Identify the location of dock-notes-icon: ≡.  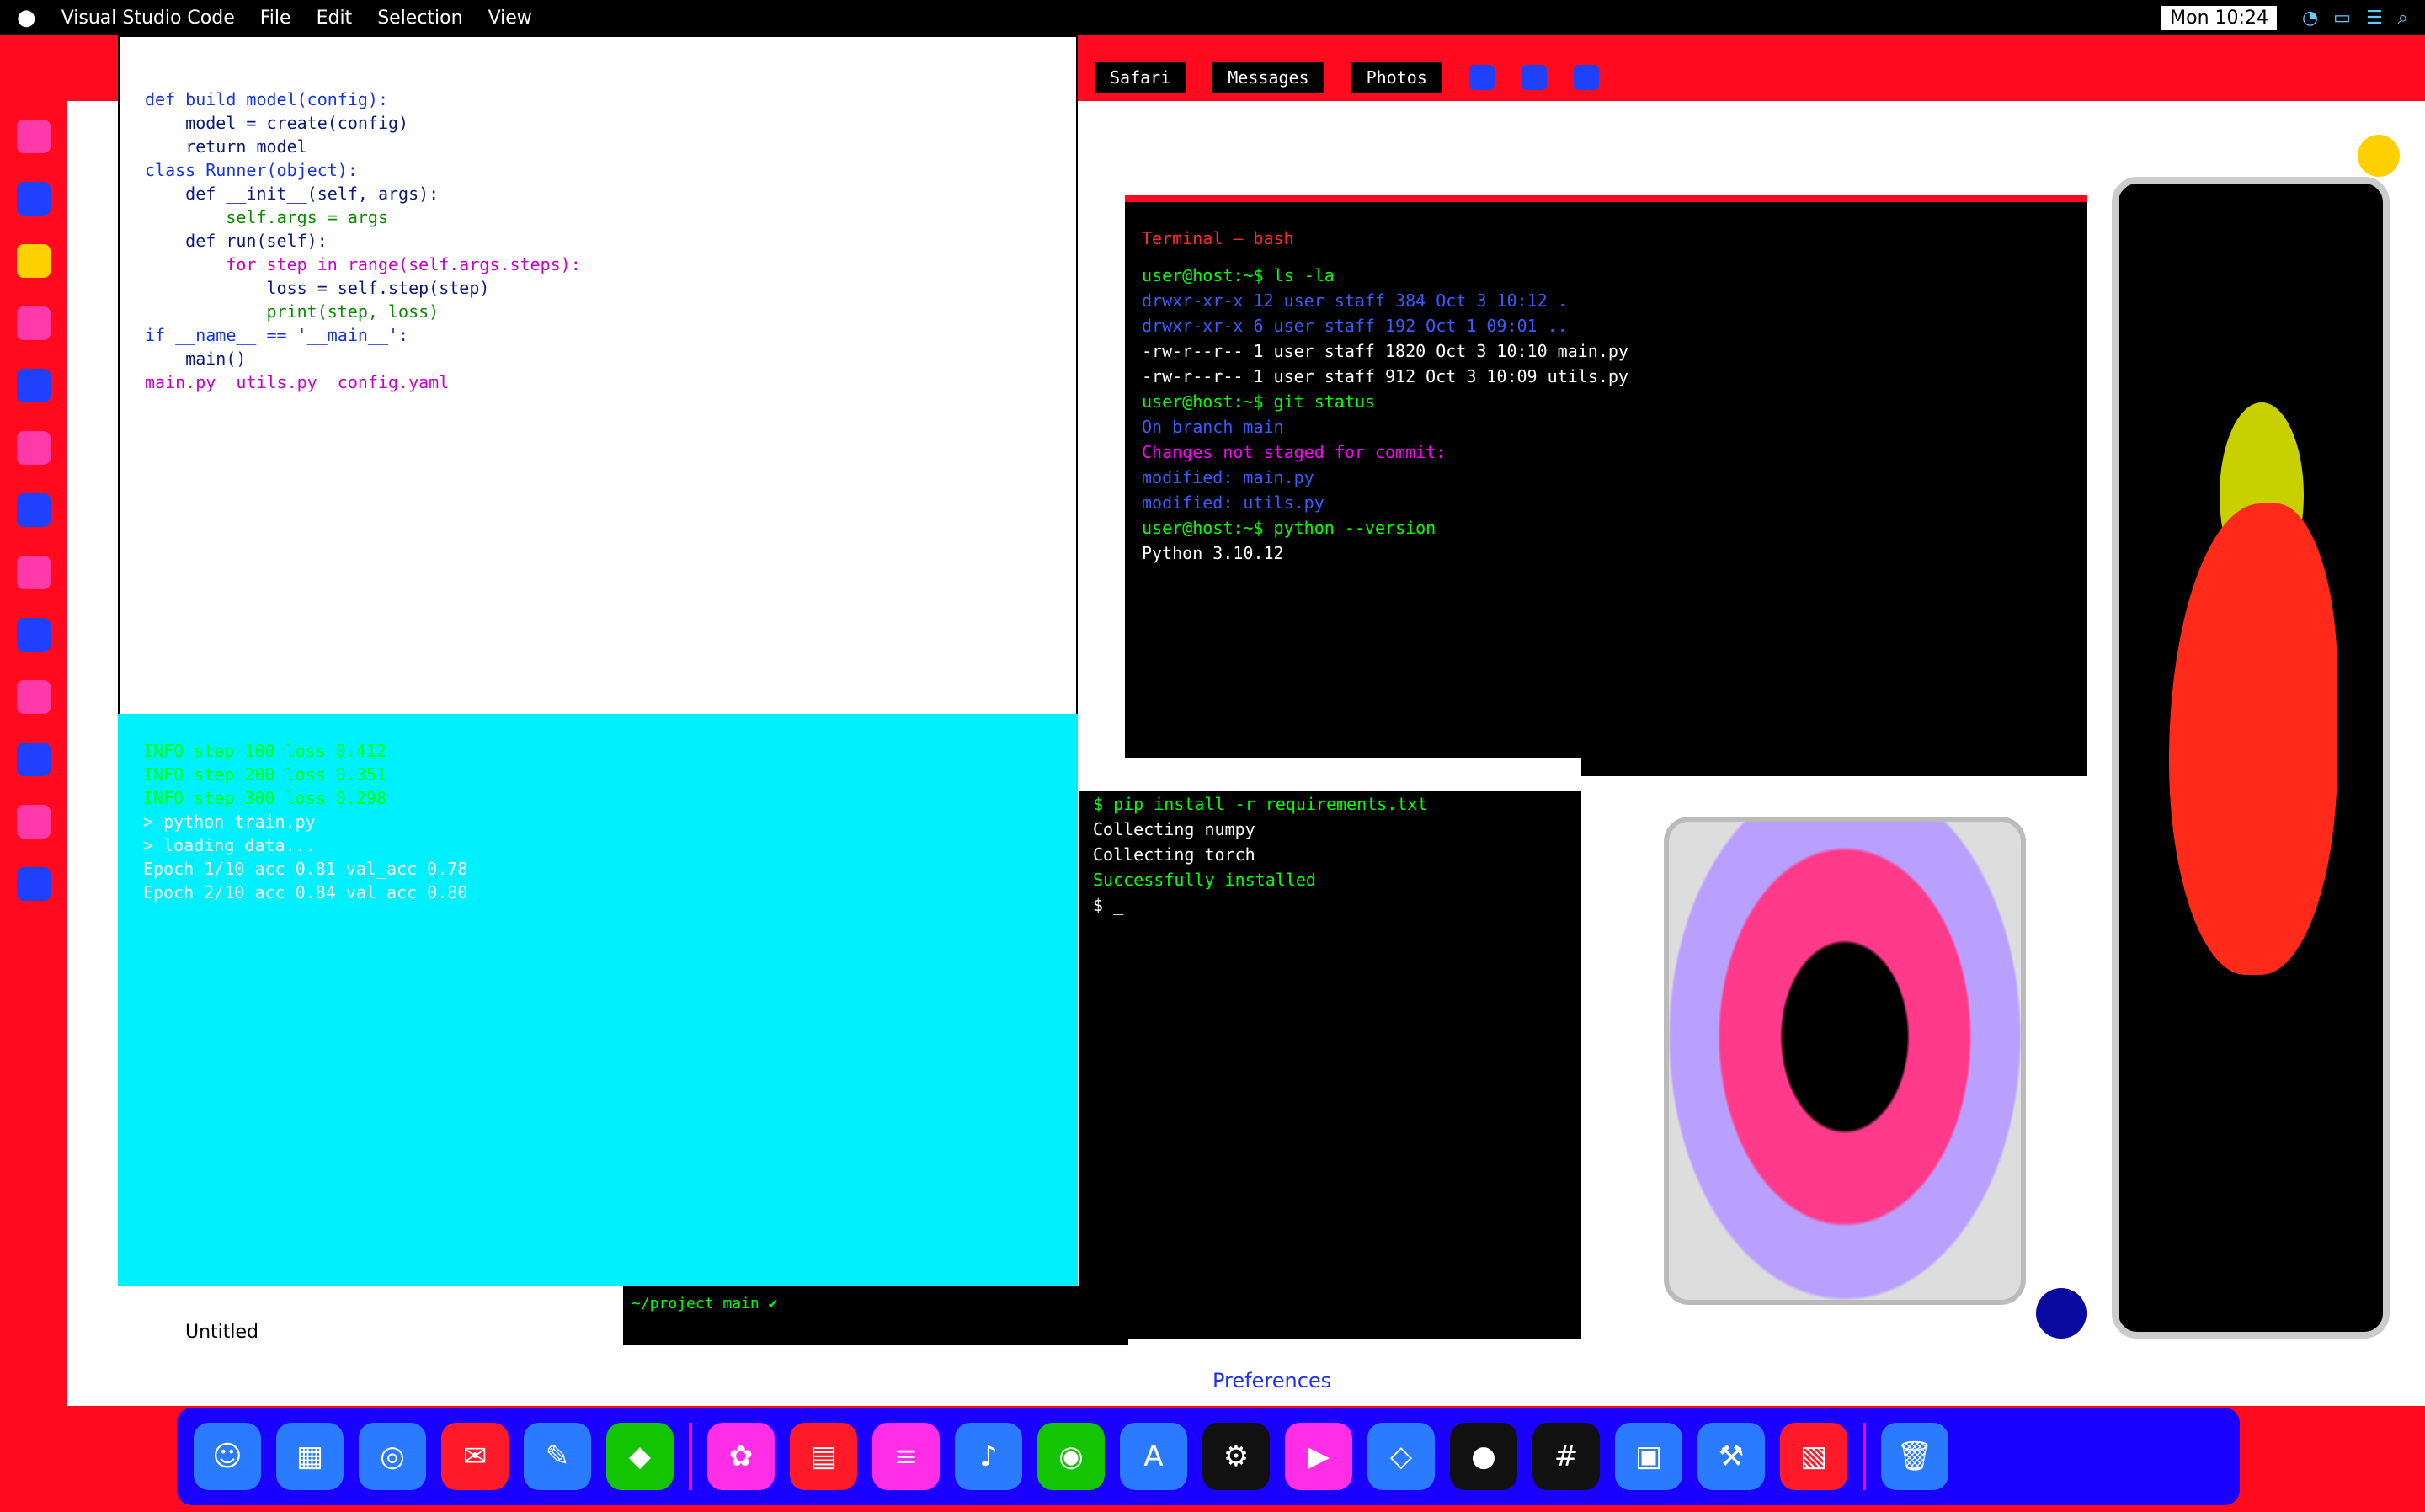
(906, 1456).